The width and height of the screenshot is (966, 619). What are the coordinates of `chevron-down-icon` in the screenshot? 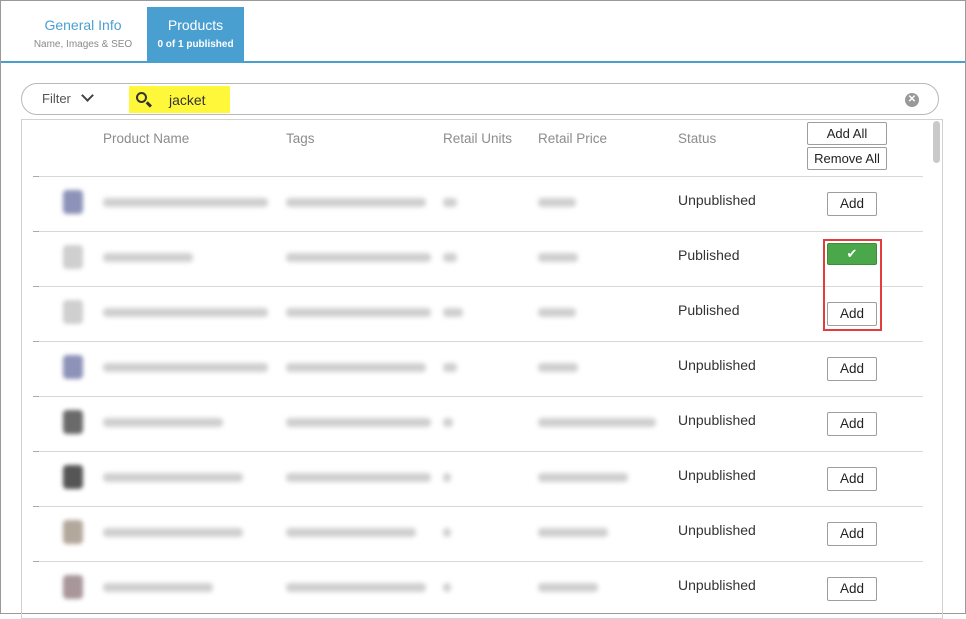 It's located at (87, 95).